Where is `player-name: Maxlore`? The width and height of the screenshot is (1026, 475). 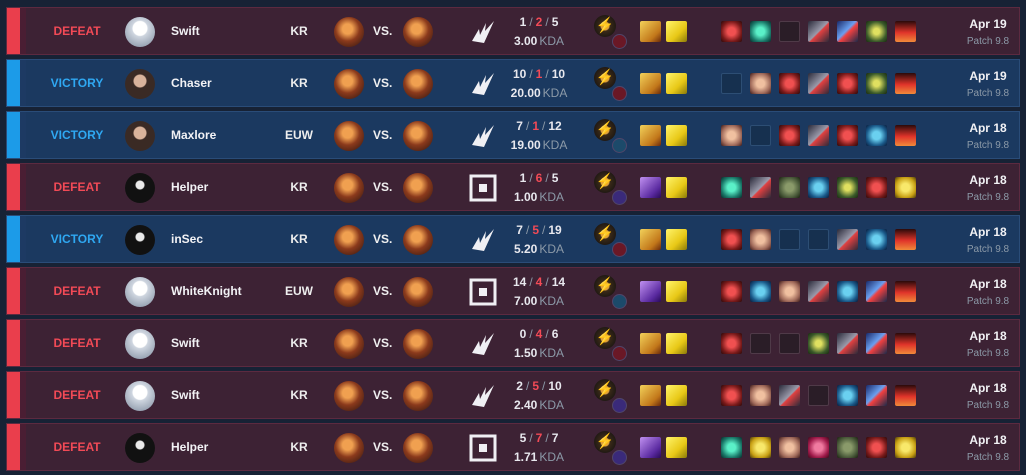 player-name: Maxlore is located at coordinates (193, 135).